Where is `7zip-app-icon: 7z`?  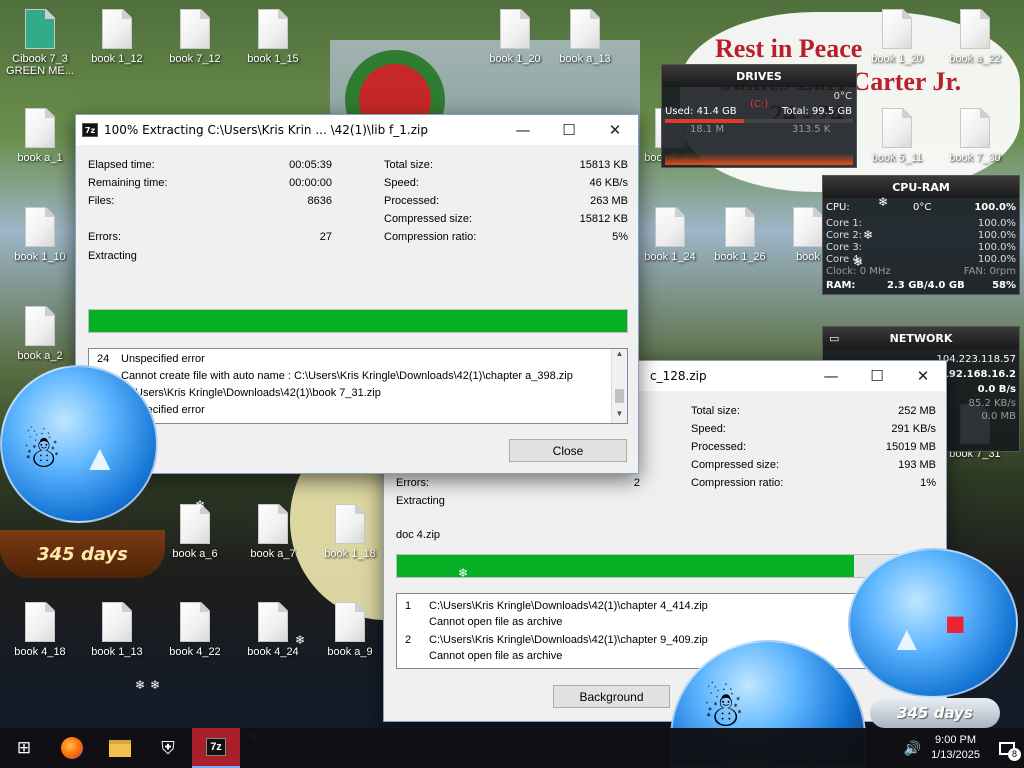
7zip-app-icon: 7z is located at coordinates (216, 747).